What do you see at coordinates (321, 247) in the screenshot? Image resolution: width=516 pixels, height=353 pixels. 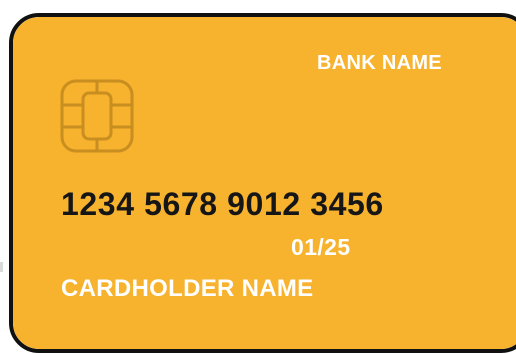 I see `expiry-date: 01/25` at bounding box center [321, 247].